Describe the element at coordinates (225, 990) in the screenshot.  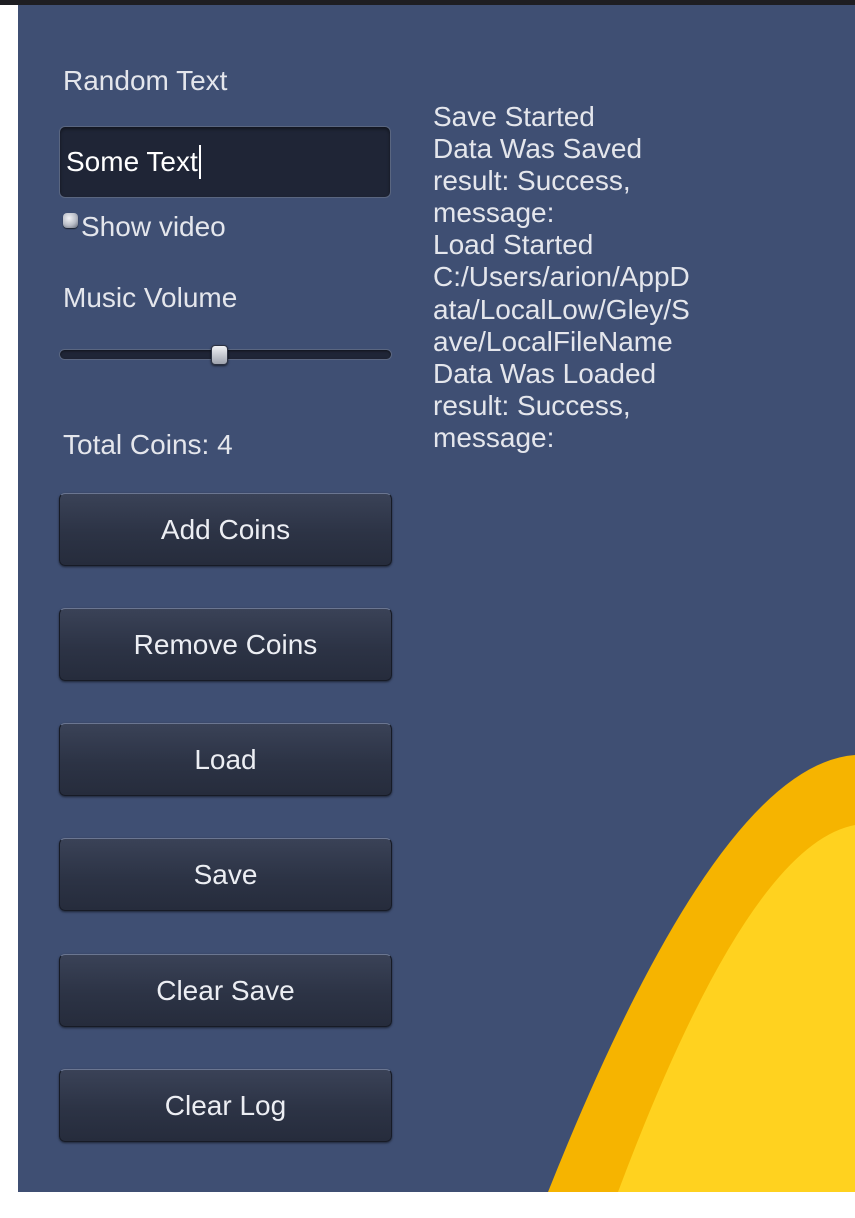
I see `clear-save-button: Clear Save` at that location.